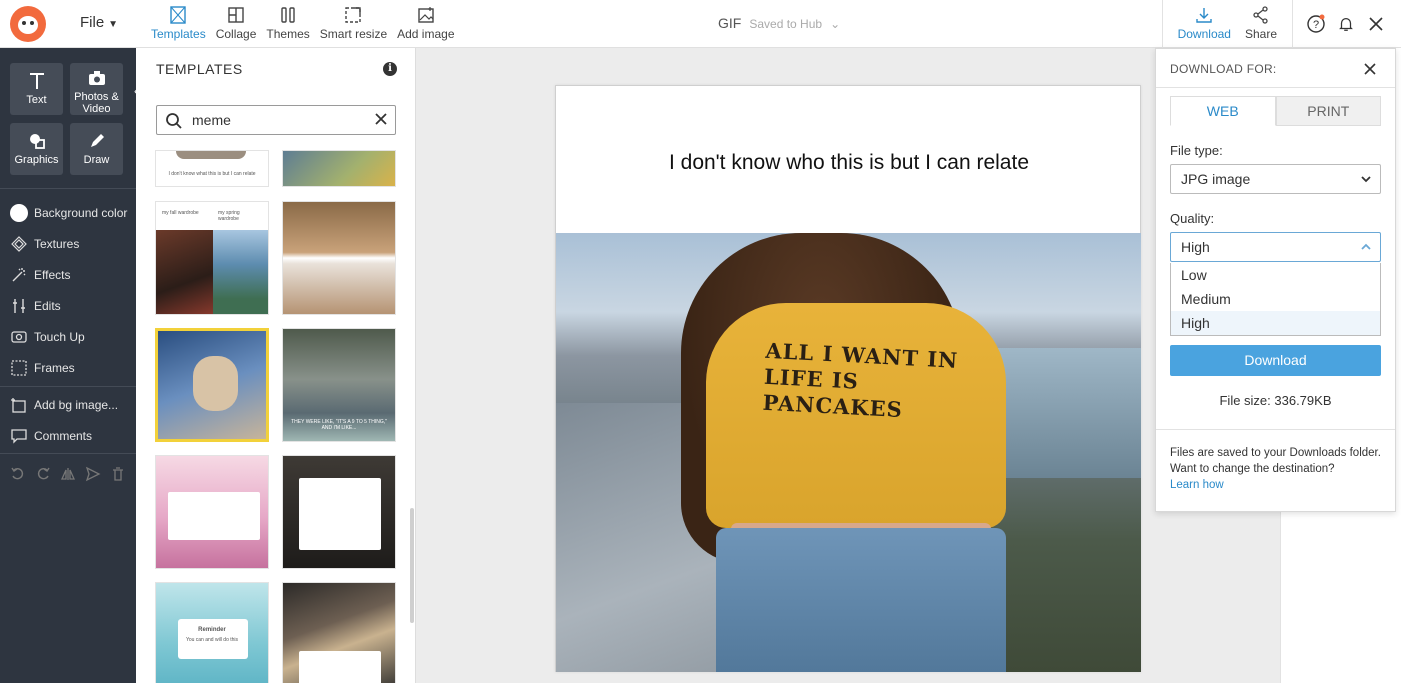 The image size is (1401, 683). What do you see at coordinates (412, 565) in the screenshot?
I see `scrollbar` at bounding box center [412, 565].